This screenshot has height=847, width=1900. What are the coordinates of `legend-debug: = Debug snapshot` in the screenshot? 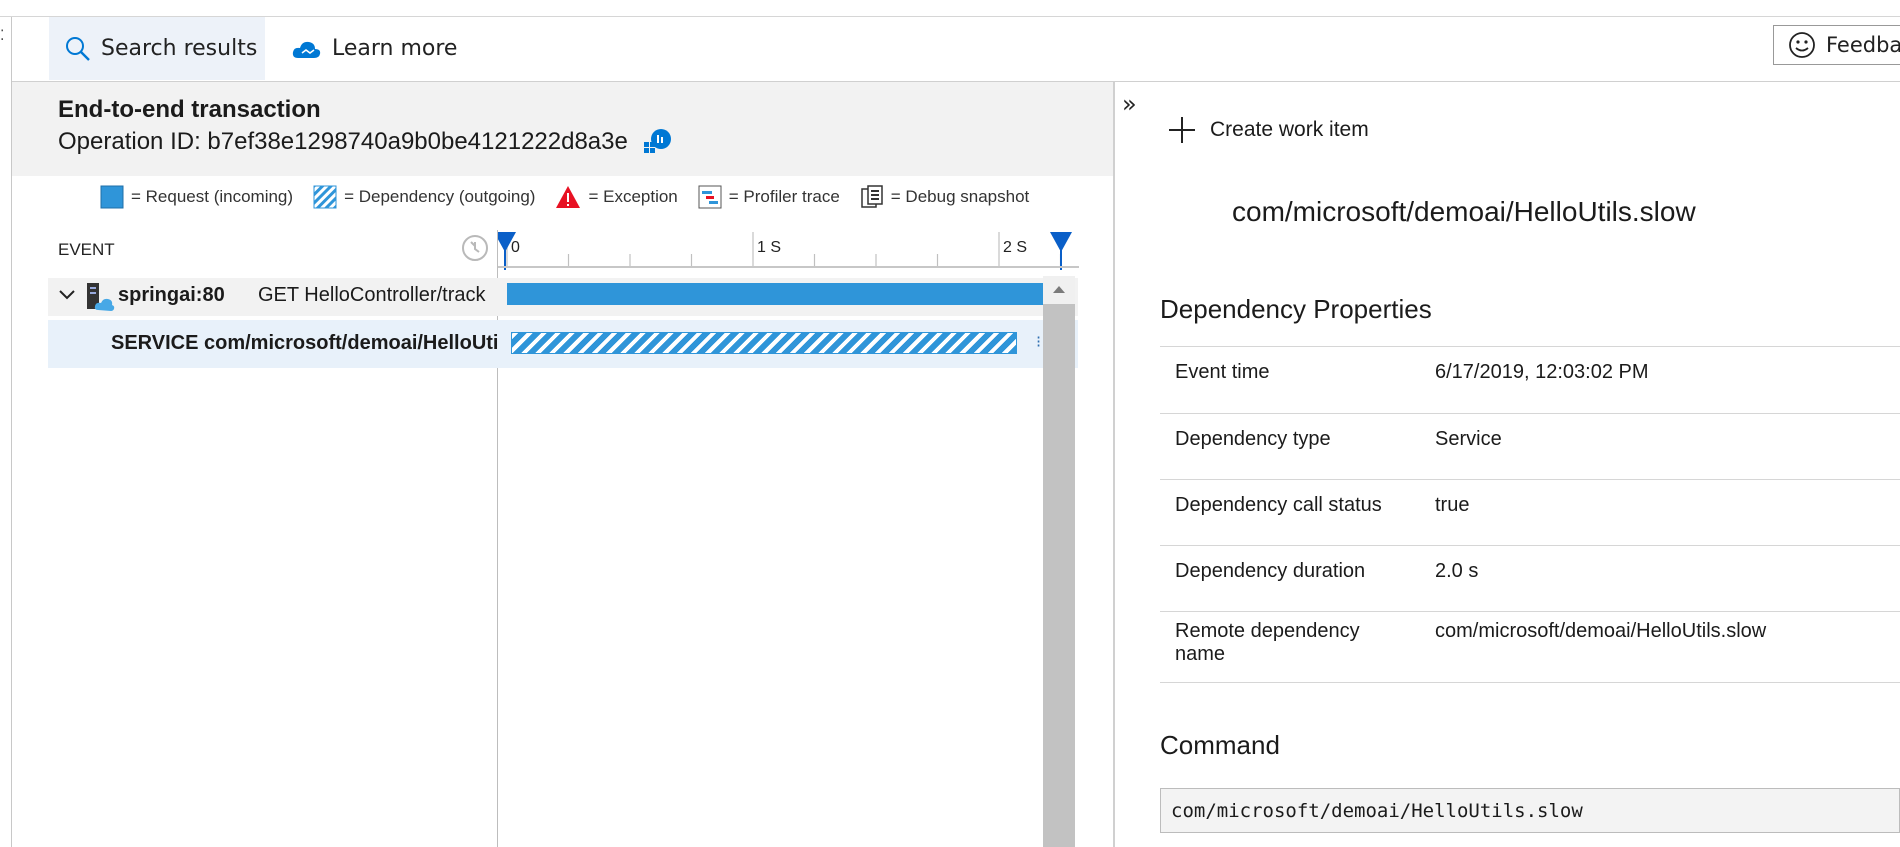 It's located at (944, 197).